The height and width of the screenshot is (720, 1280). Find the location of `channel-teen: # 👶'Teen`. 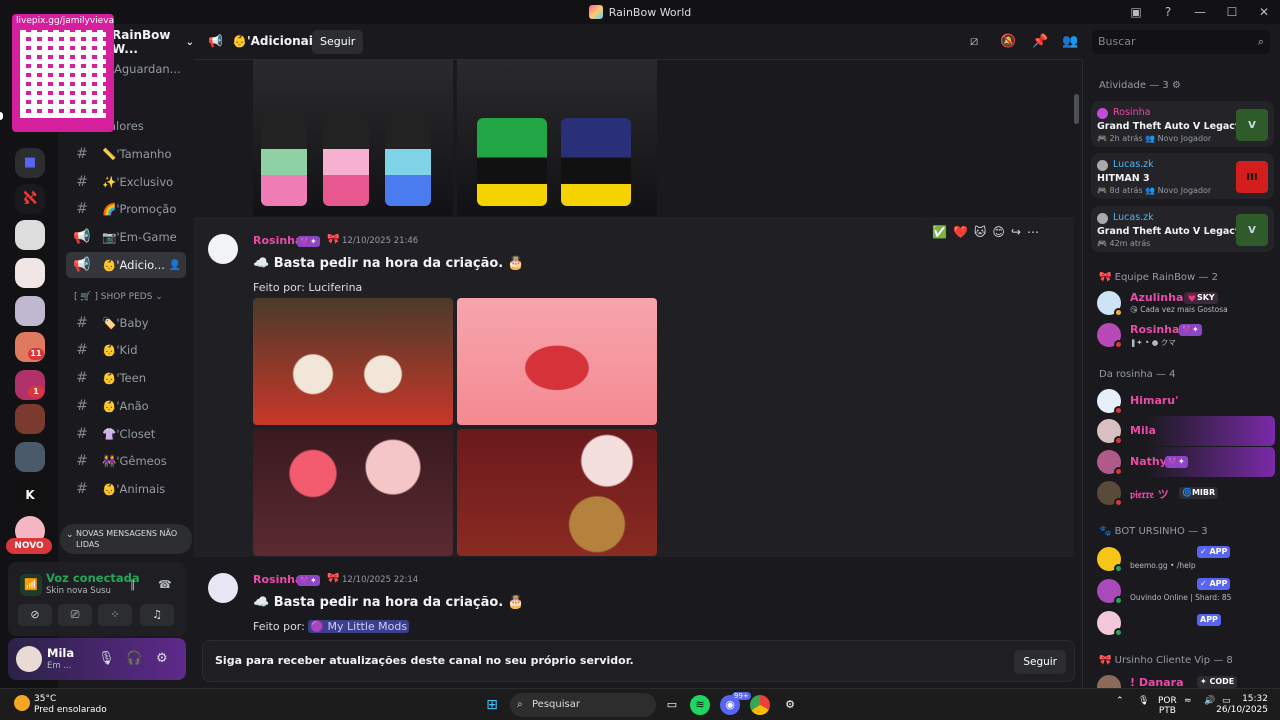

channel-teen: # 👶'Teen is located at coordinates (126, 378).